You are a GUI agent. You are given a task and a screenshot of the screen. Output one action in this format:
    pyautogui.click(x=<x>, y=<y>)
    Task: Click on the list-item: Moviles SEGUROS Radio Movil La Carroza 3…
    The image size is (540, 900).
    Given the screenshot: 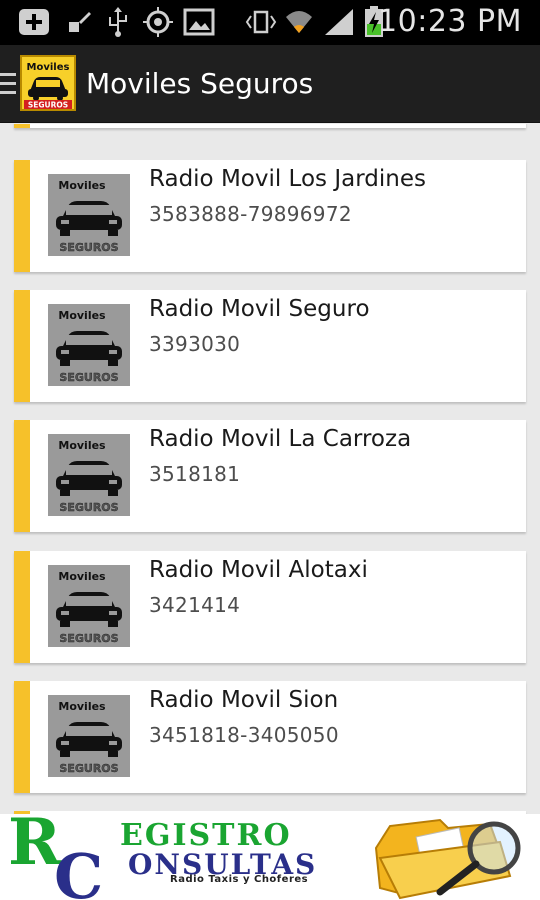 What is the action you would take?
    pyautogui.click(x=270, y=476)
    